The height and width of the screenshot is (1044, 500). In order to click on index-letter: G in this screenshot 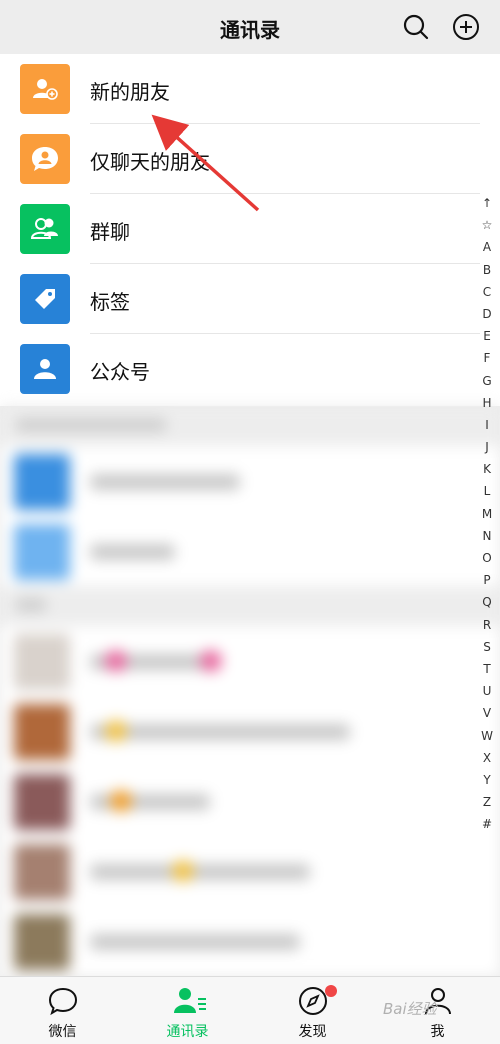, I will do `click(487, 381)`.